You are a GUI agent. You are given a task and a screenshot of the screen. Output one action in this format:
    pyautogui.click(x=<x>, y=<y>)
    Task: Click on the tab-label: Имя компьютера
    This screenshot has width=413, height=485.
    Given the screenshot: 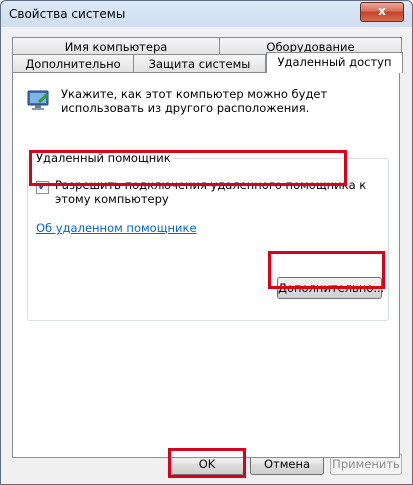 What is the action you would take?
    pyautogui.click(x=116, y=47)
    